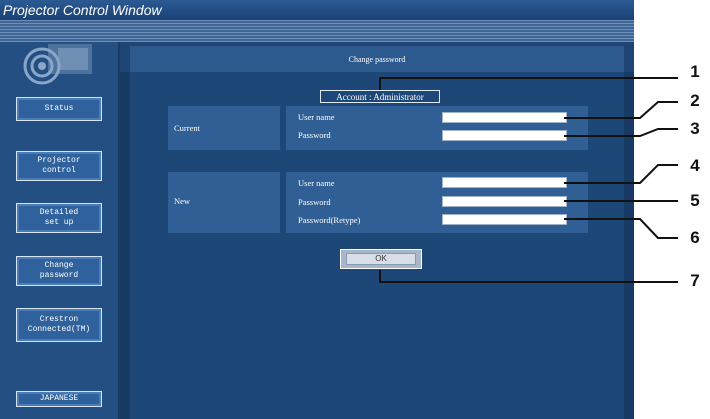 The image size is (710, 419). Describe the element at coordinates (695, 128) in the screenshot. I see `callout-3: 3` at that location.